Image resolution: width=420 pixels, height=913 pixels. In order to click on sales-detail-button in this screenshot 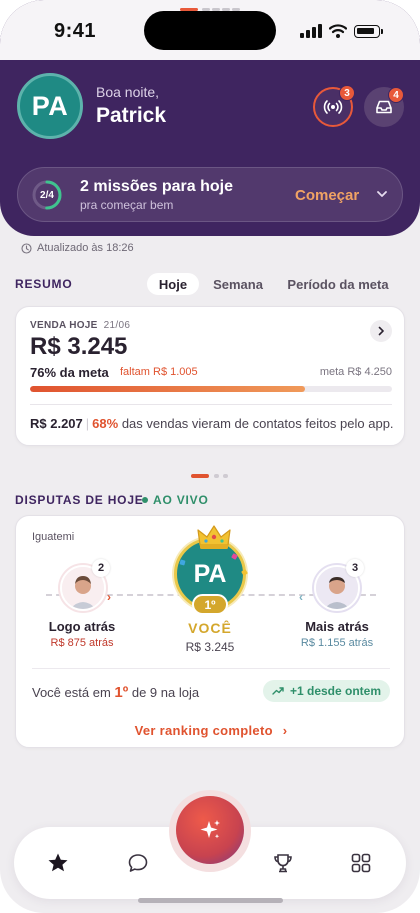, I will do `click(381, 331)`.